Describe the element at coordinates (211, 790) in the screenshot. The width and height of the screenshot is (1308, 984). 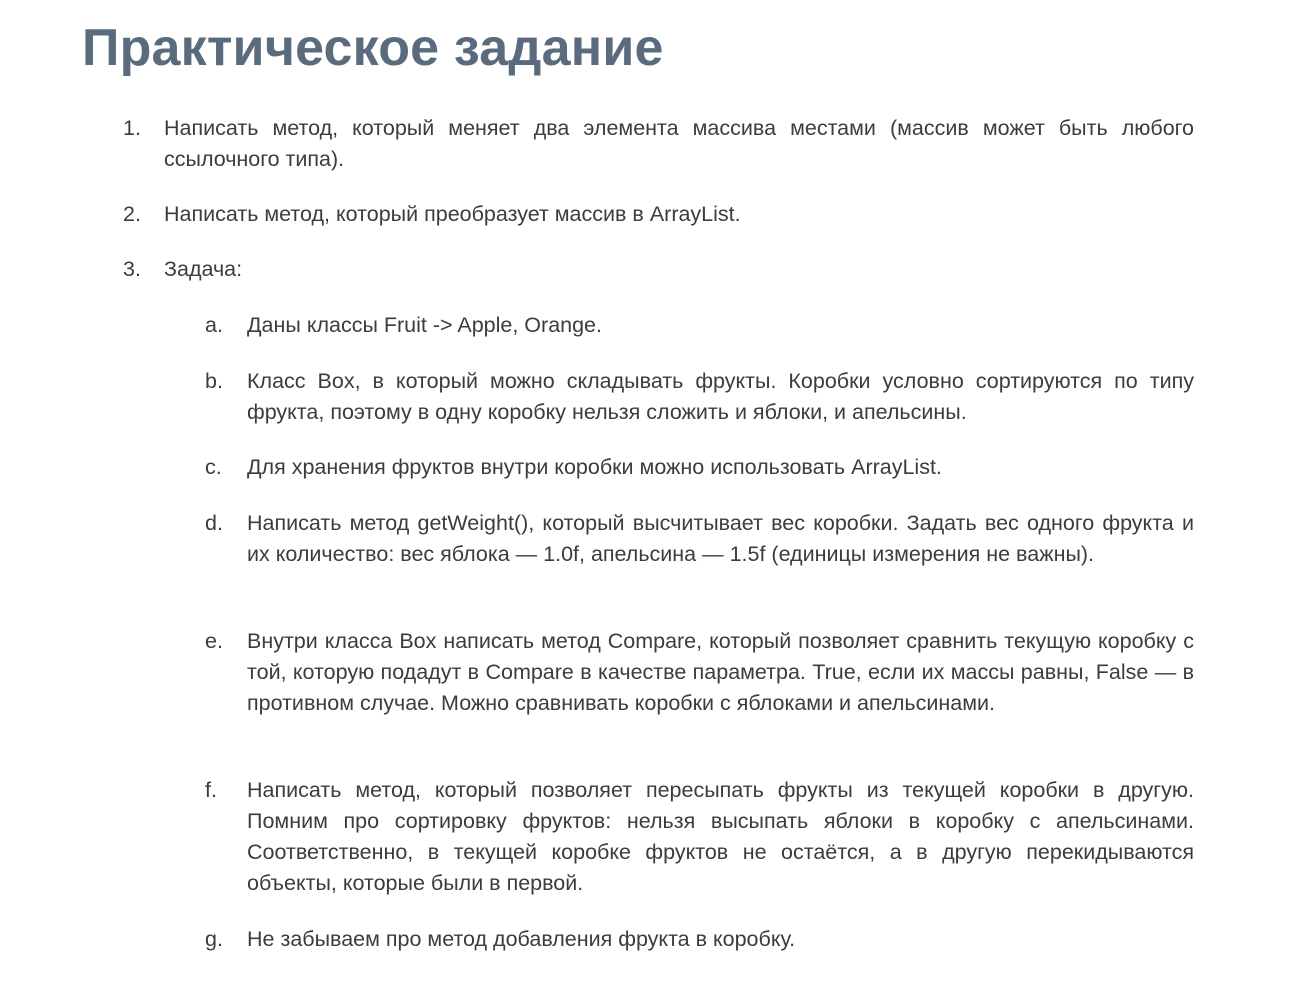
I see `sublist-marker: f.` at that location.